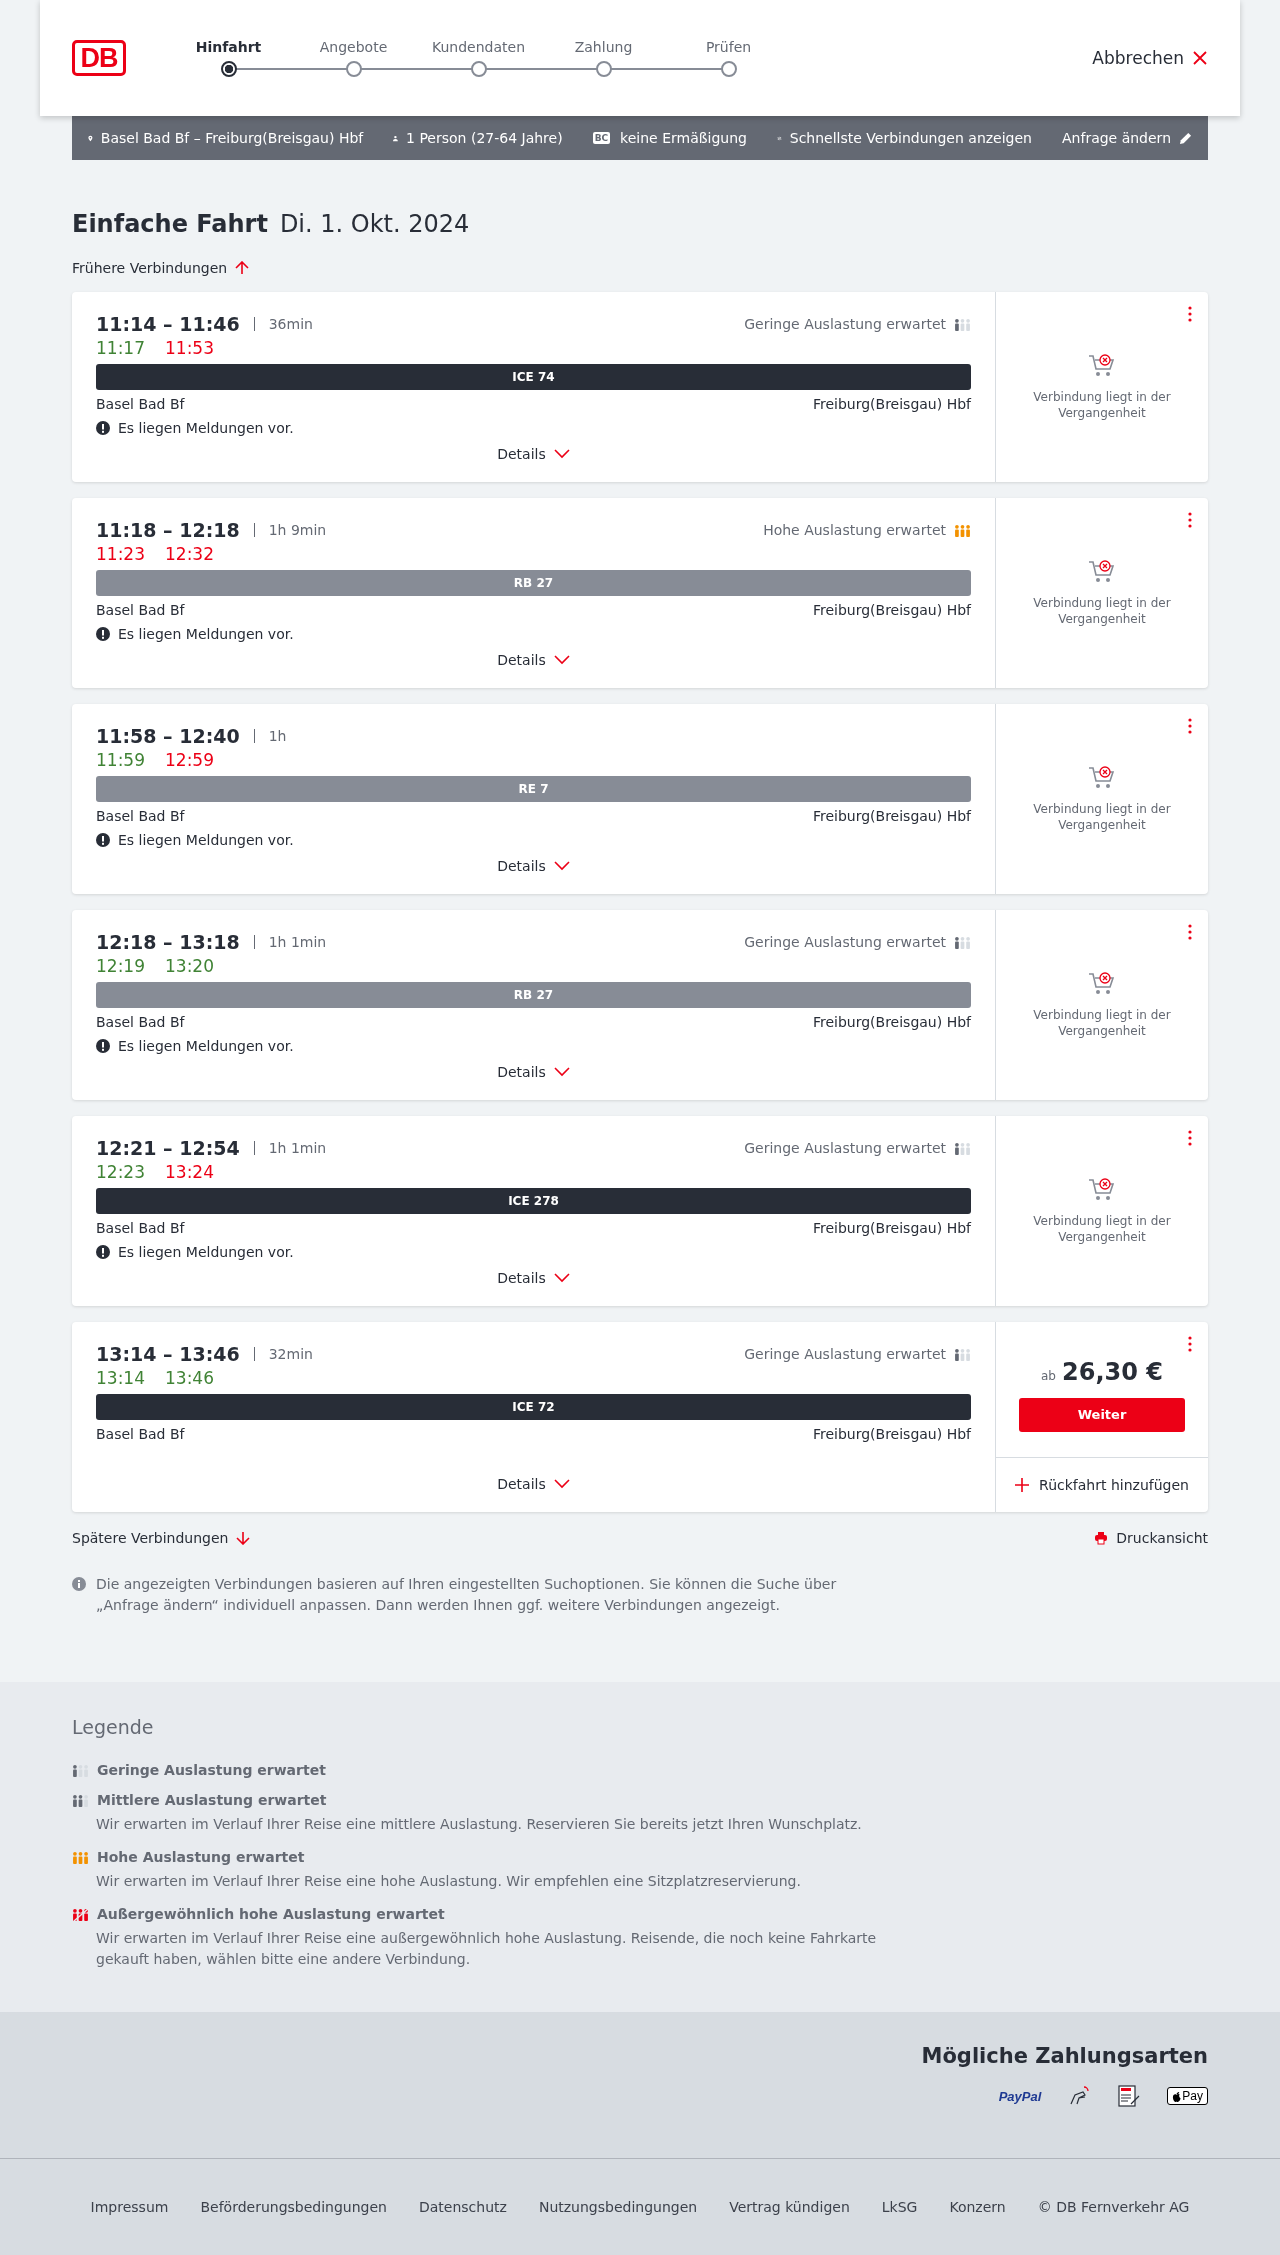  Describe the element at coordinates (1187, 2096) in the screenshot. I see `apple-pay-logo: Pay` at that location.